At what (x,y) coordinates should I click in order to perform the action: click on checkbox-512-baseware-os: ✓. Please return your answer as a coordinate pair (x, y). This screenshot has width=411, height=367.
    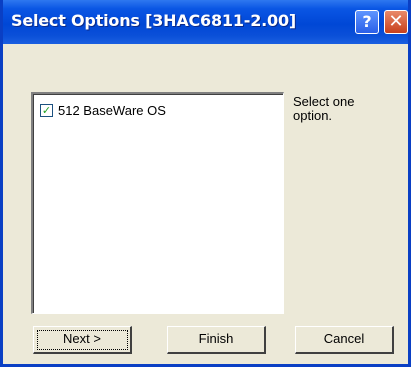
    Looking at the image, I should click on (46, 110).